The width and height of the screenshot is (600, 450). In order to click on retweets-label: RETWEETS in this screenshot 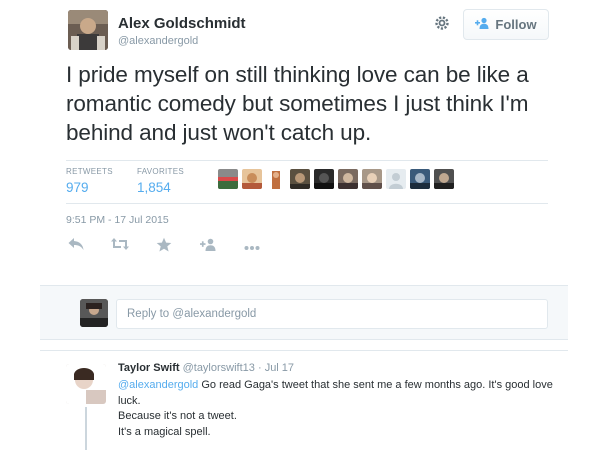, I will do `click(89, 171)`.